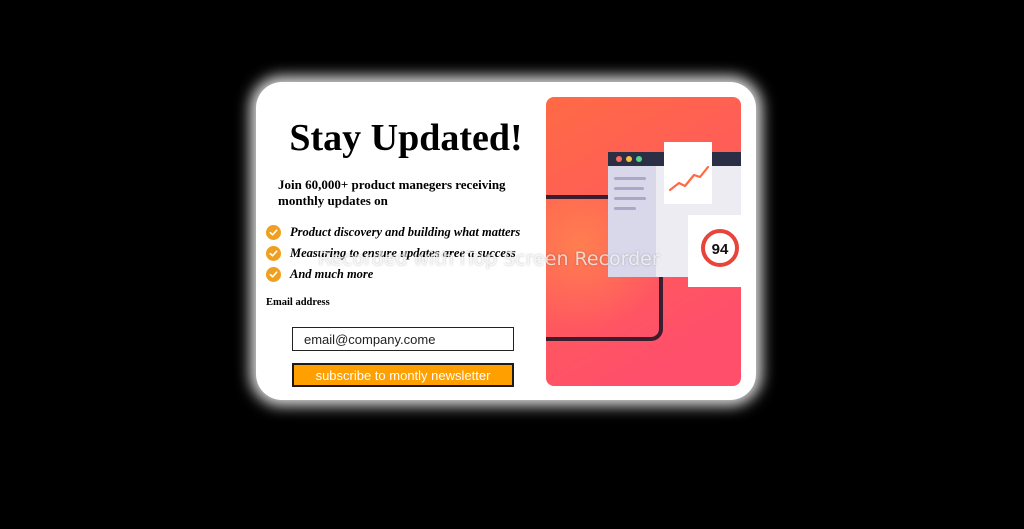  Describe the element at coordinates (403, 339) in the screenshot. I see `email-field` at that location.